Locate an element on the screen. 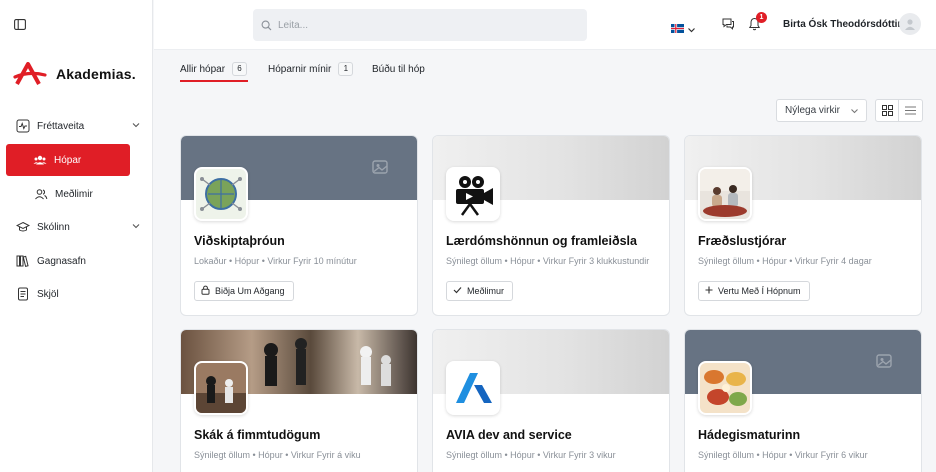 Image resolution: width=936 pixels, height=472 pixels. plus-icon is located at coordinates (709, 291).